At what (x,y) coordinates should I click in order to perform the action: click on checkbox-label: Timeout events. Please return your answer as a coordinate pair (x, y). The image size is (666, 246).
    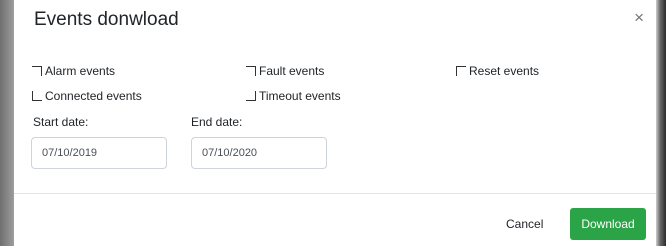
    Looking at the image, I should click on (300, 96).